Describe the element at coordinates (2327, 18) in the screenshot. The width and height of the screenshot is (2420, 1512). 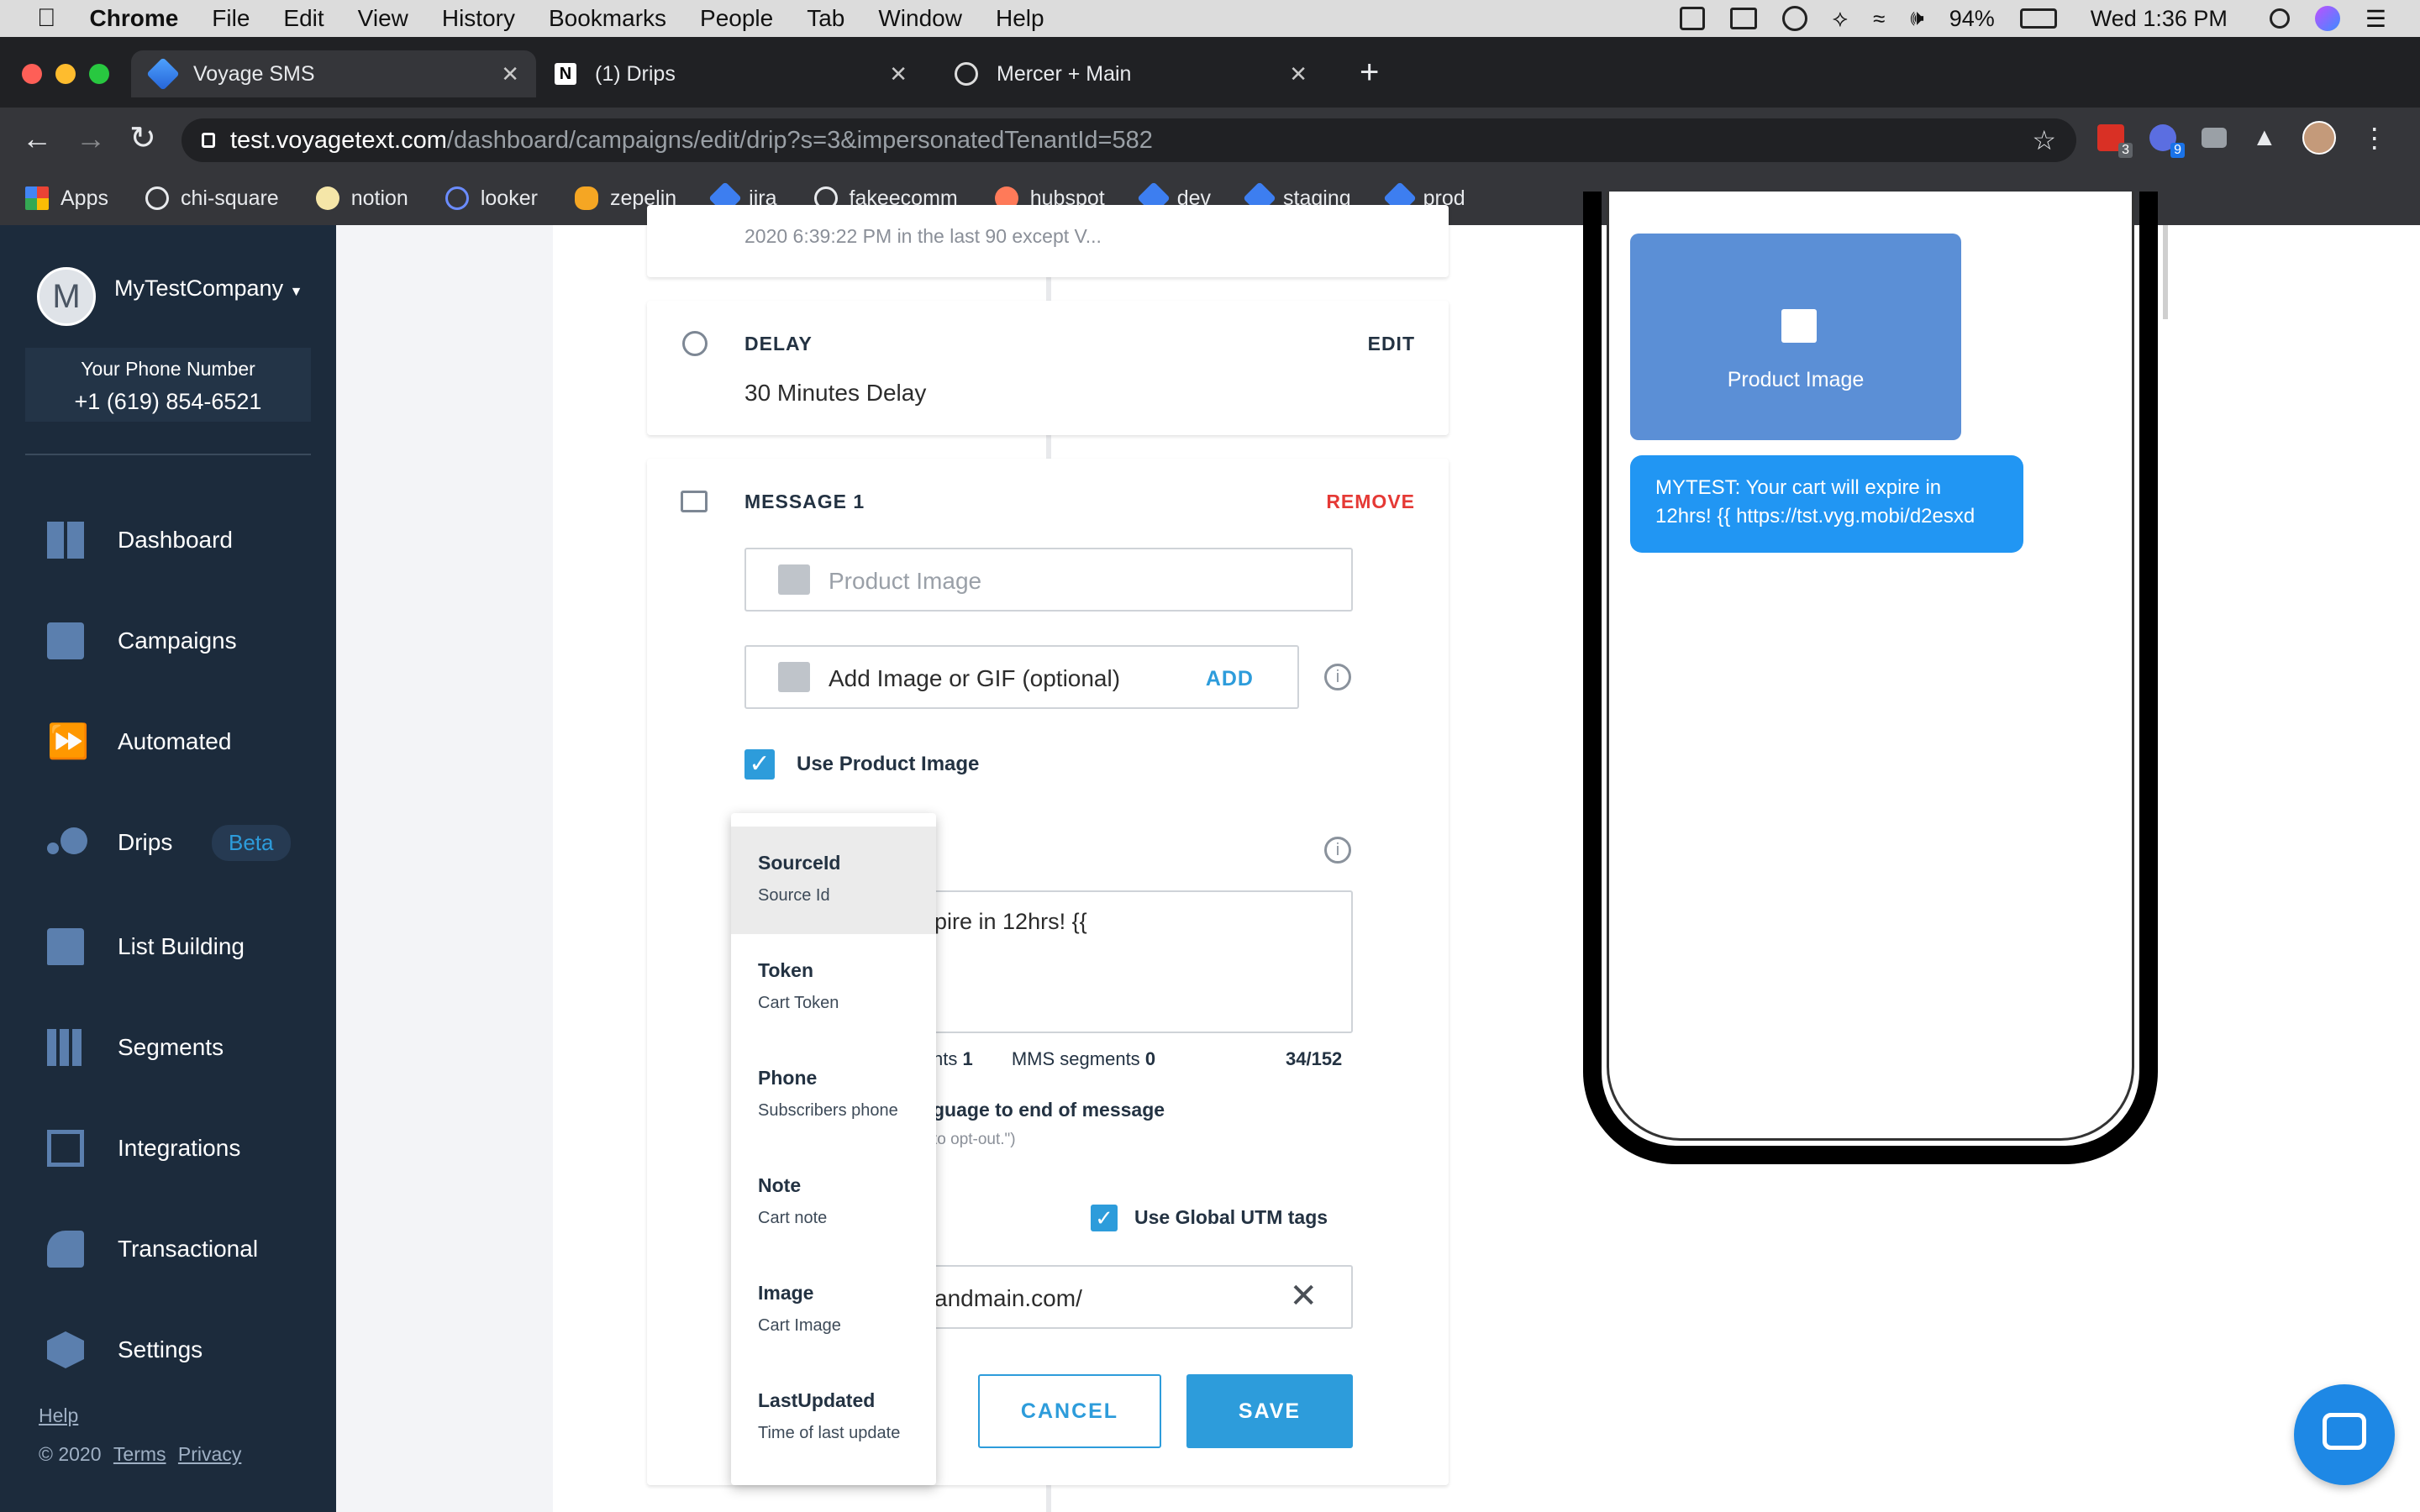
I see `siri-icon` at that location.